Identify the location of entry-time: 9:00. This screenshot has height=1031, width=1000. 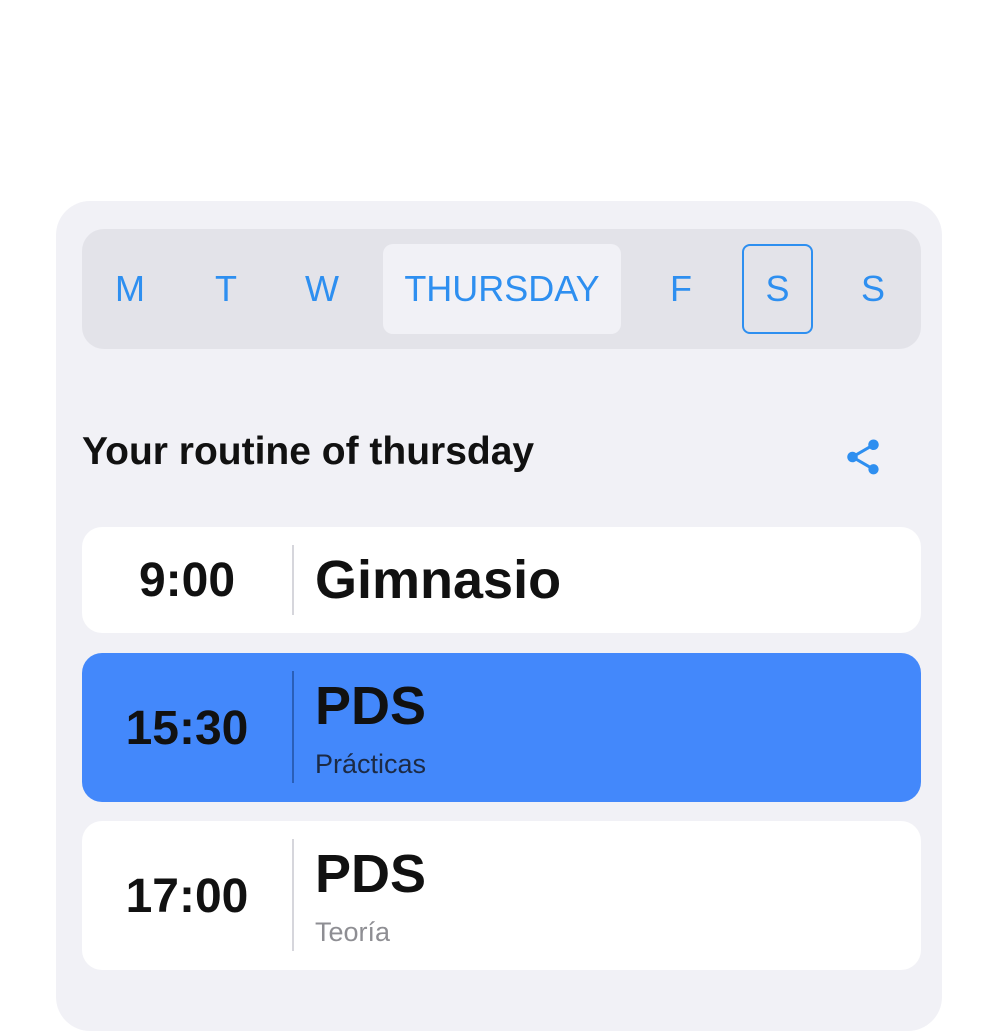
(187, 580).